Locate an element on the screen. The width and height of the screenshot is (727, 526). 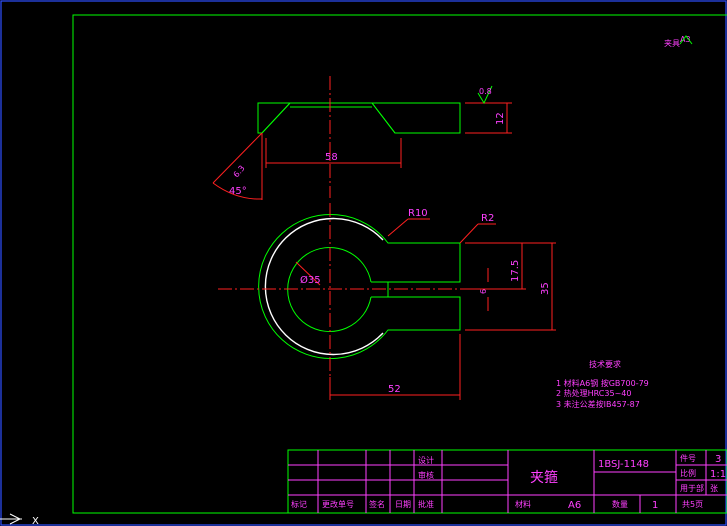
tb-header-mark: 标记 is located at coordinates (299, 504).